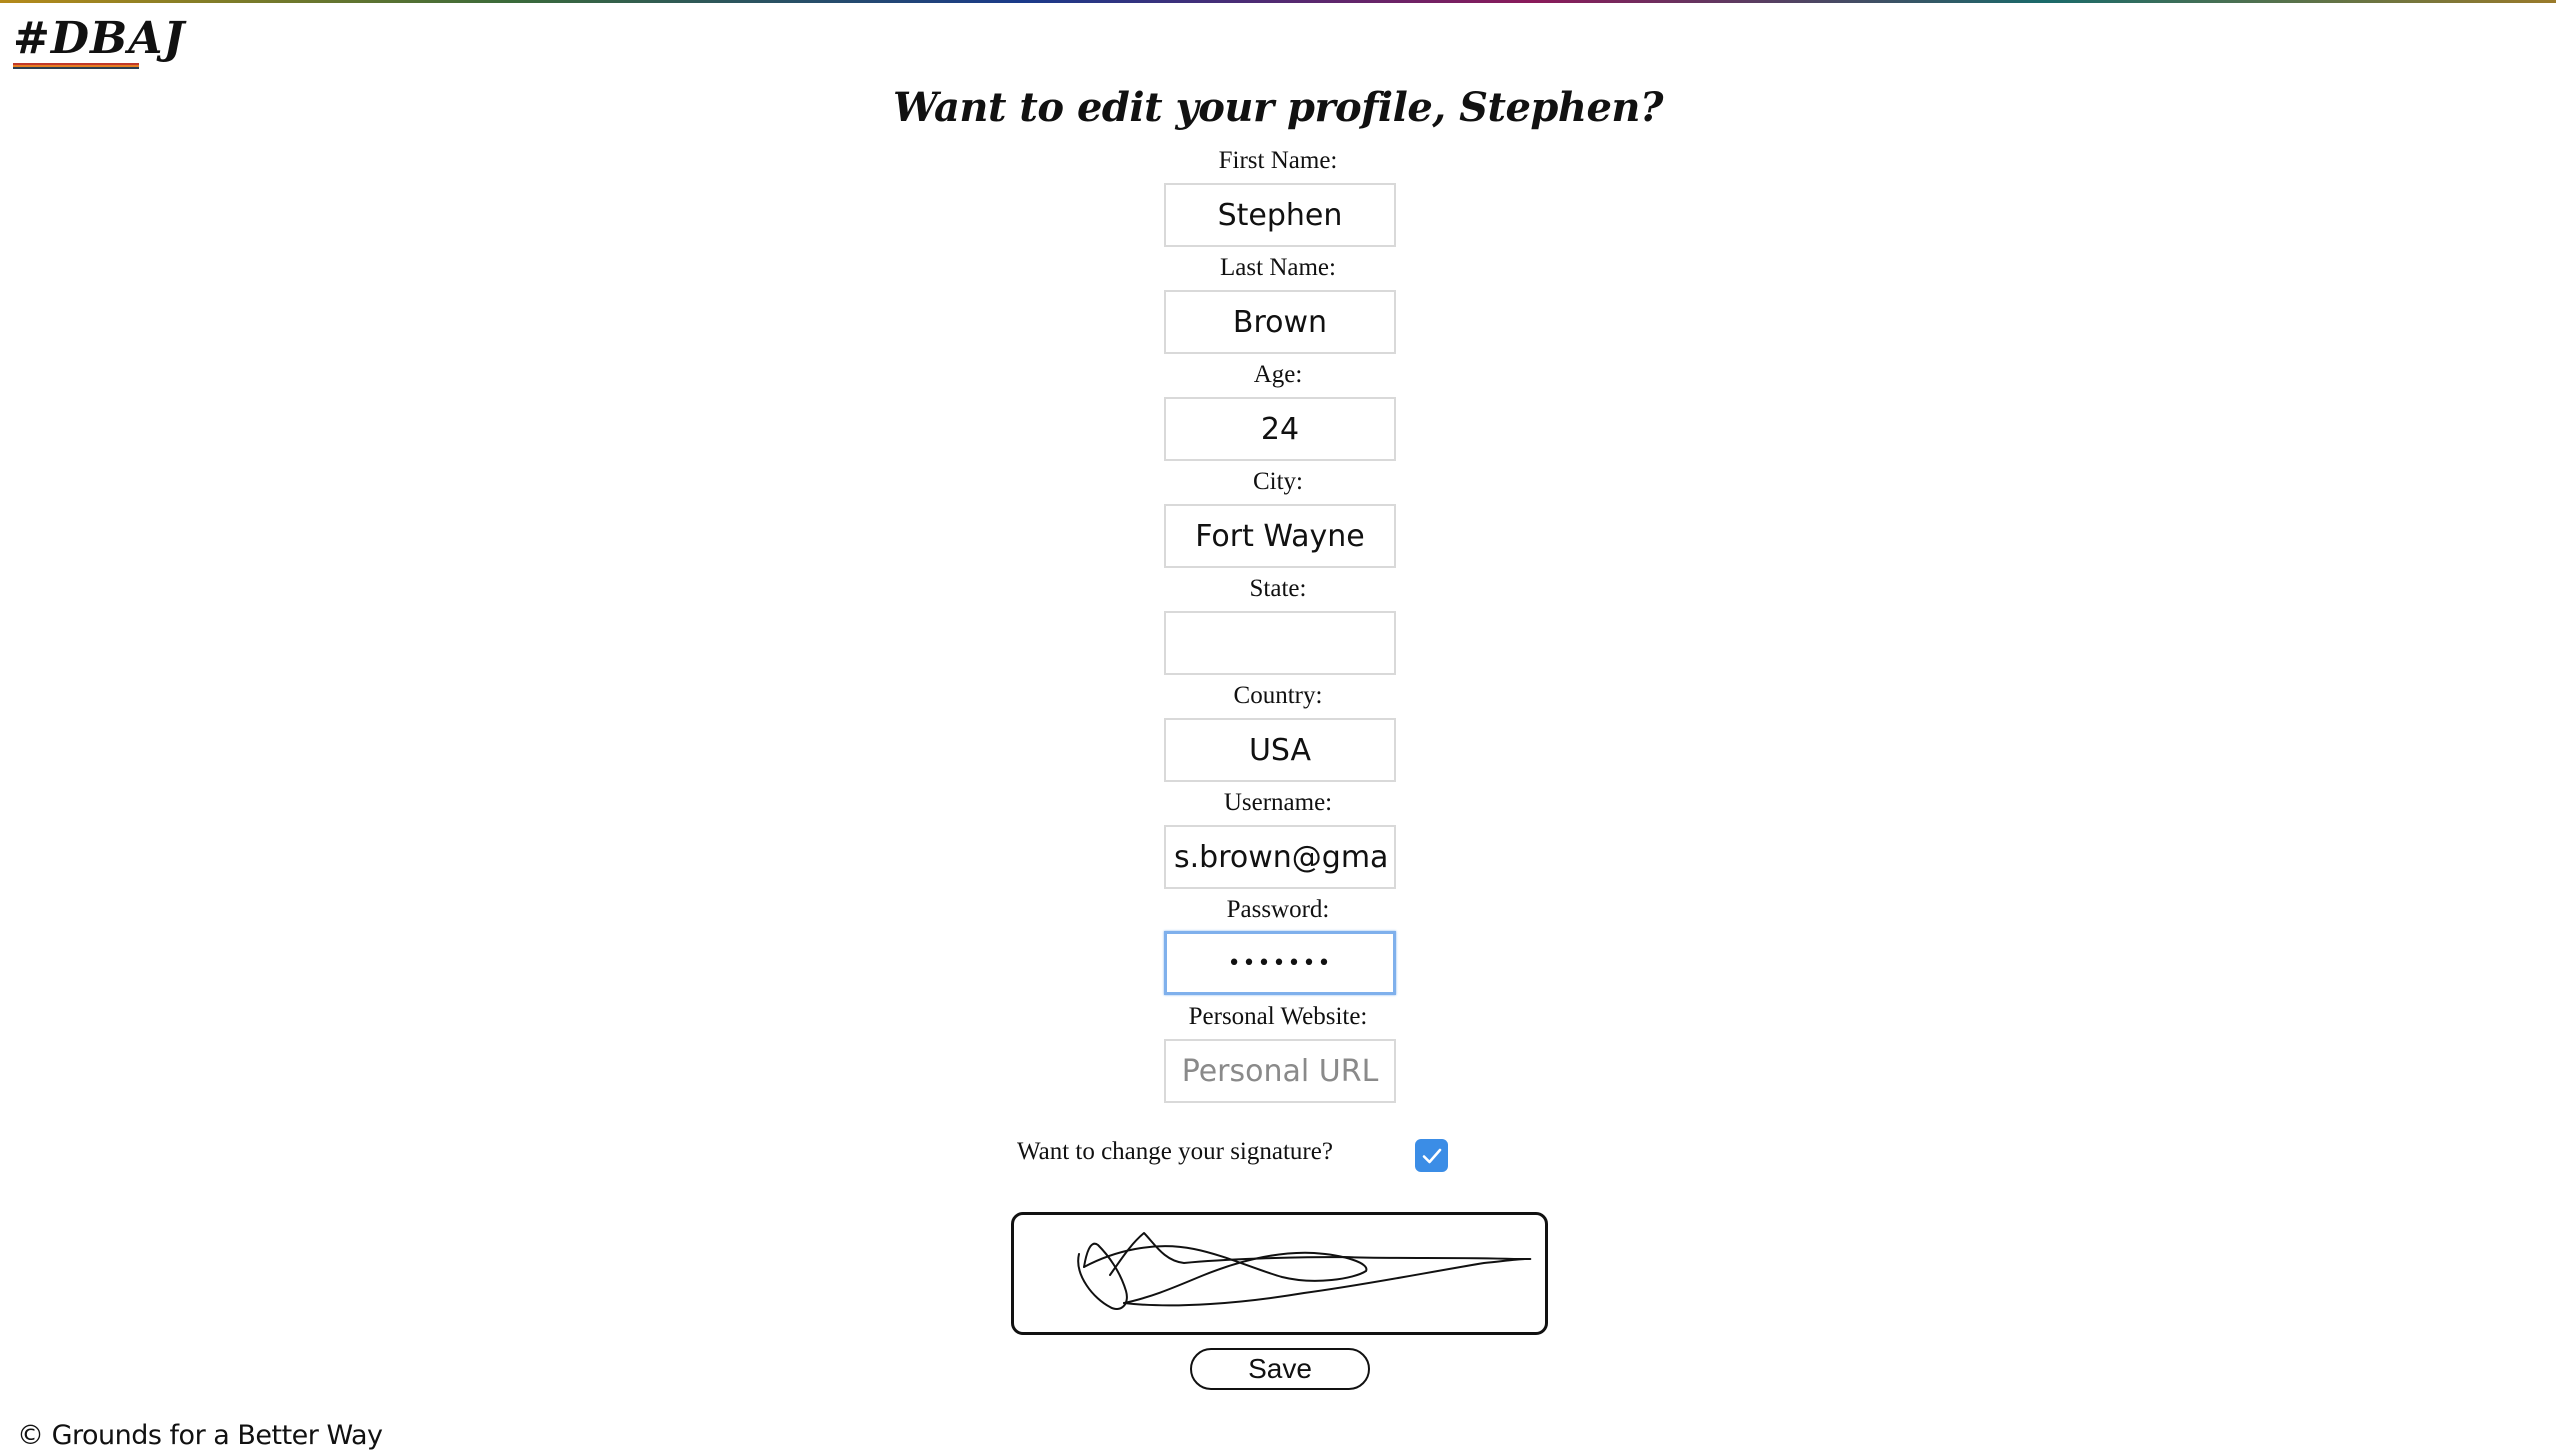 Image resolution: width=2556 pixels, height=1456 pixels. I want to click on password-input, so click(1280, 963).